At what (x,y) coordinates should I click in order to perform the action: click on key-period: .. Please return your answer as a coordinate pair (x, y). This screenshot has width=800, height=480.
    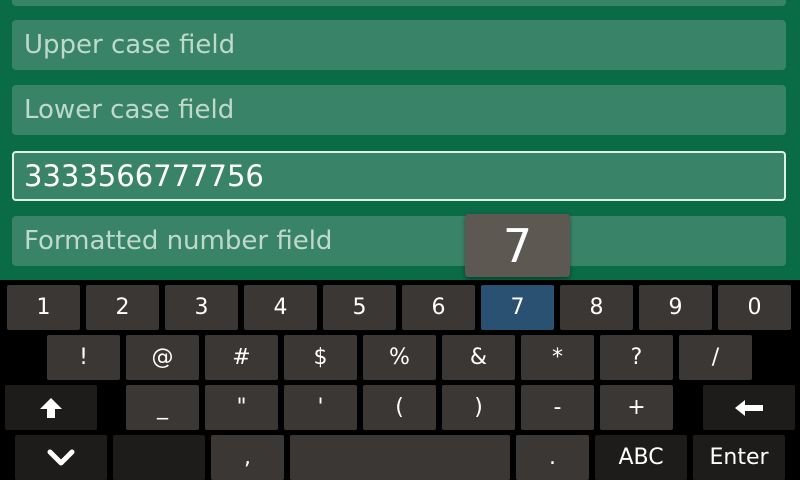
    Looking at the image, I should click on (552, 457).